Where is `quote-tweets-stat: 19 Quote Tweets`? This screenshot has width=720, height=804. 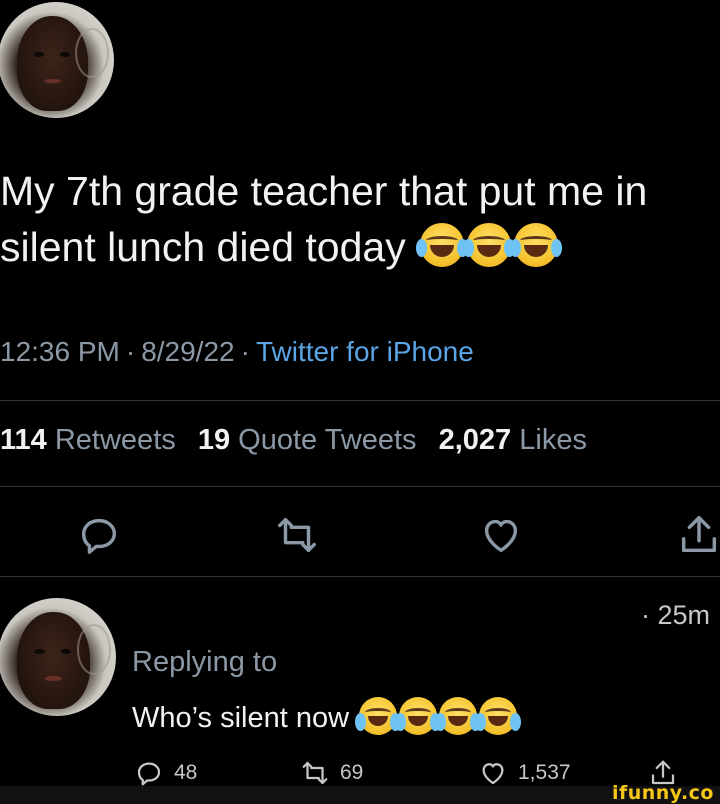
quote-tweets-stat: 19 Quote Tweets is located at coordinates (307, 440).